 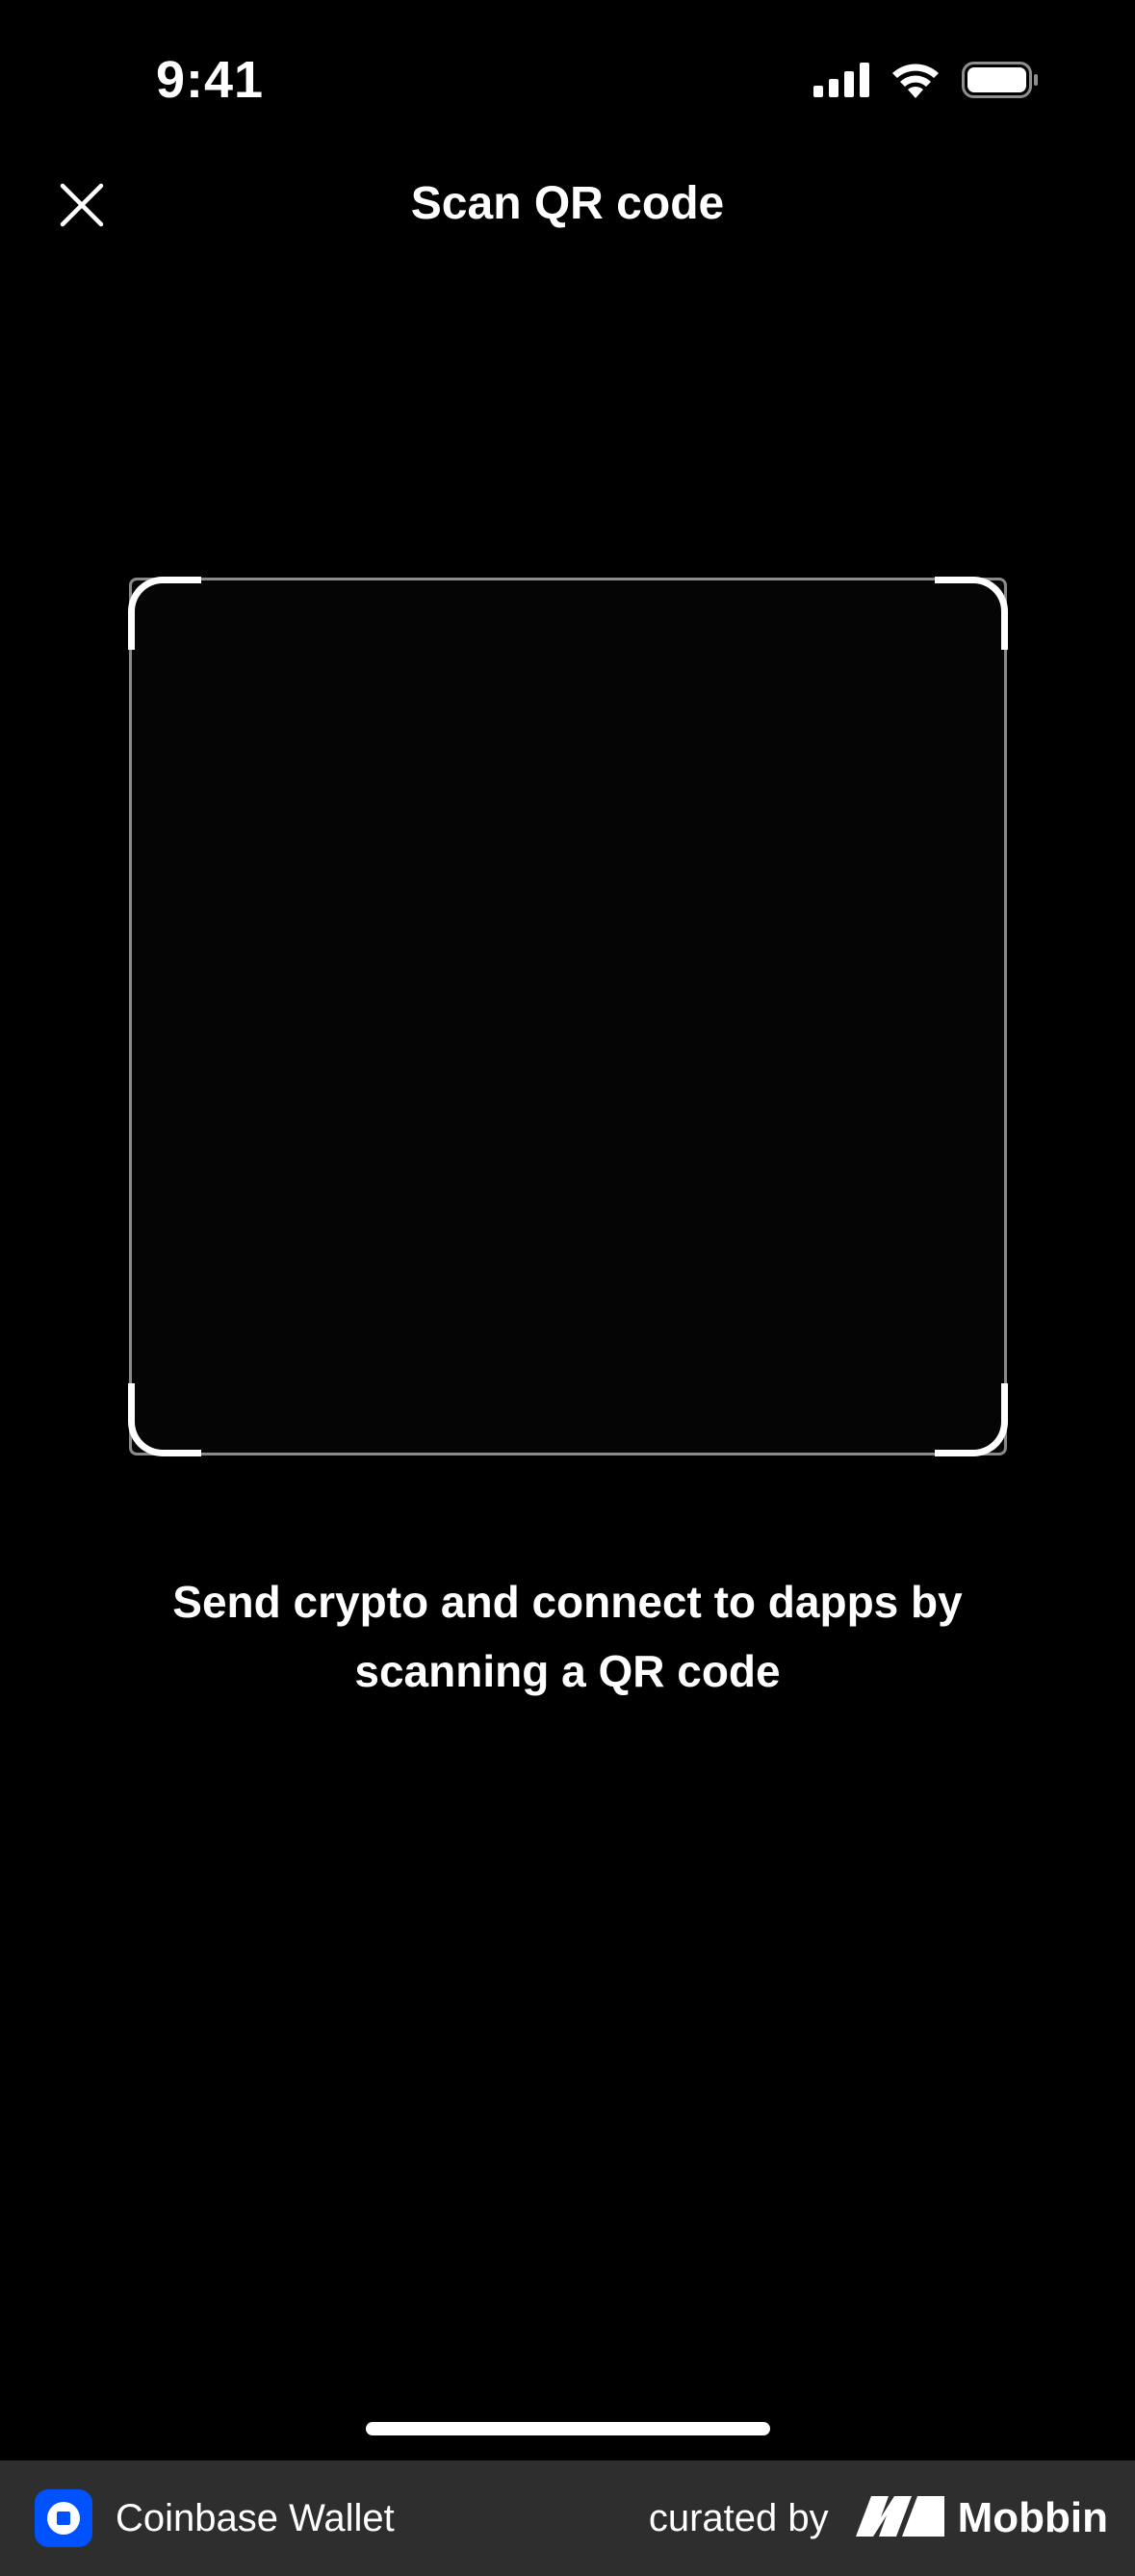 I want to click on home-indicator, so click(x=568, y=2428).